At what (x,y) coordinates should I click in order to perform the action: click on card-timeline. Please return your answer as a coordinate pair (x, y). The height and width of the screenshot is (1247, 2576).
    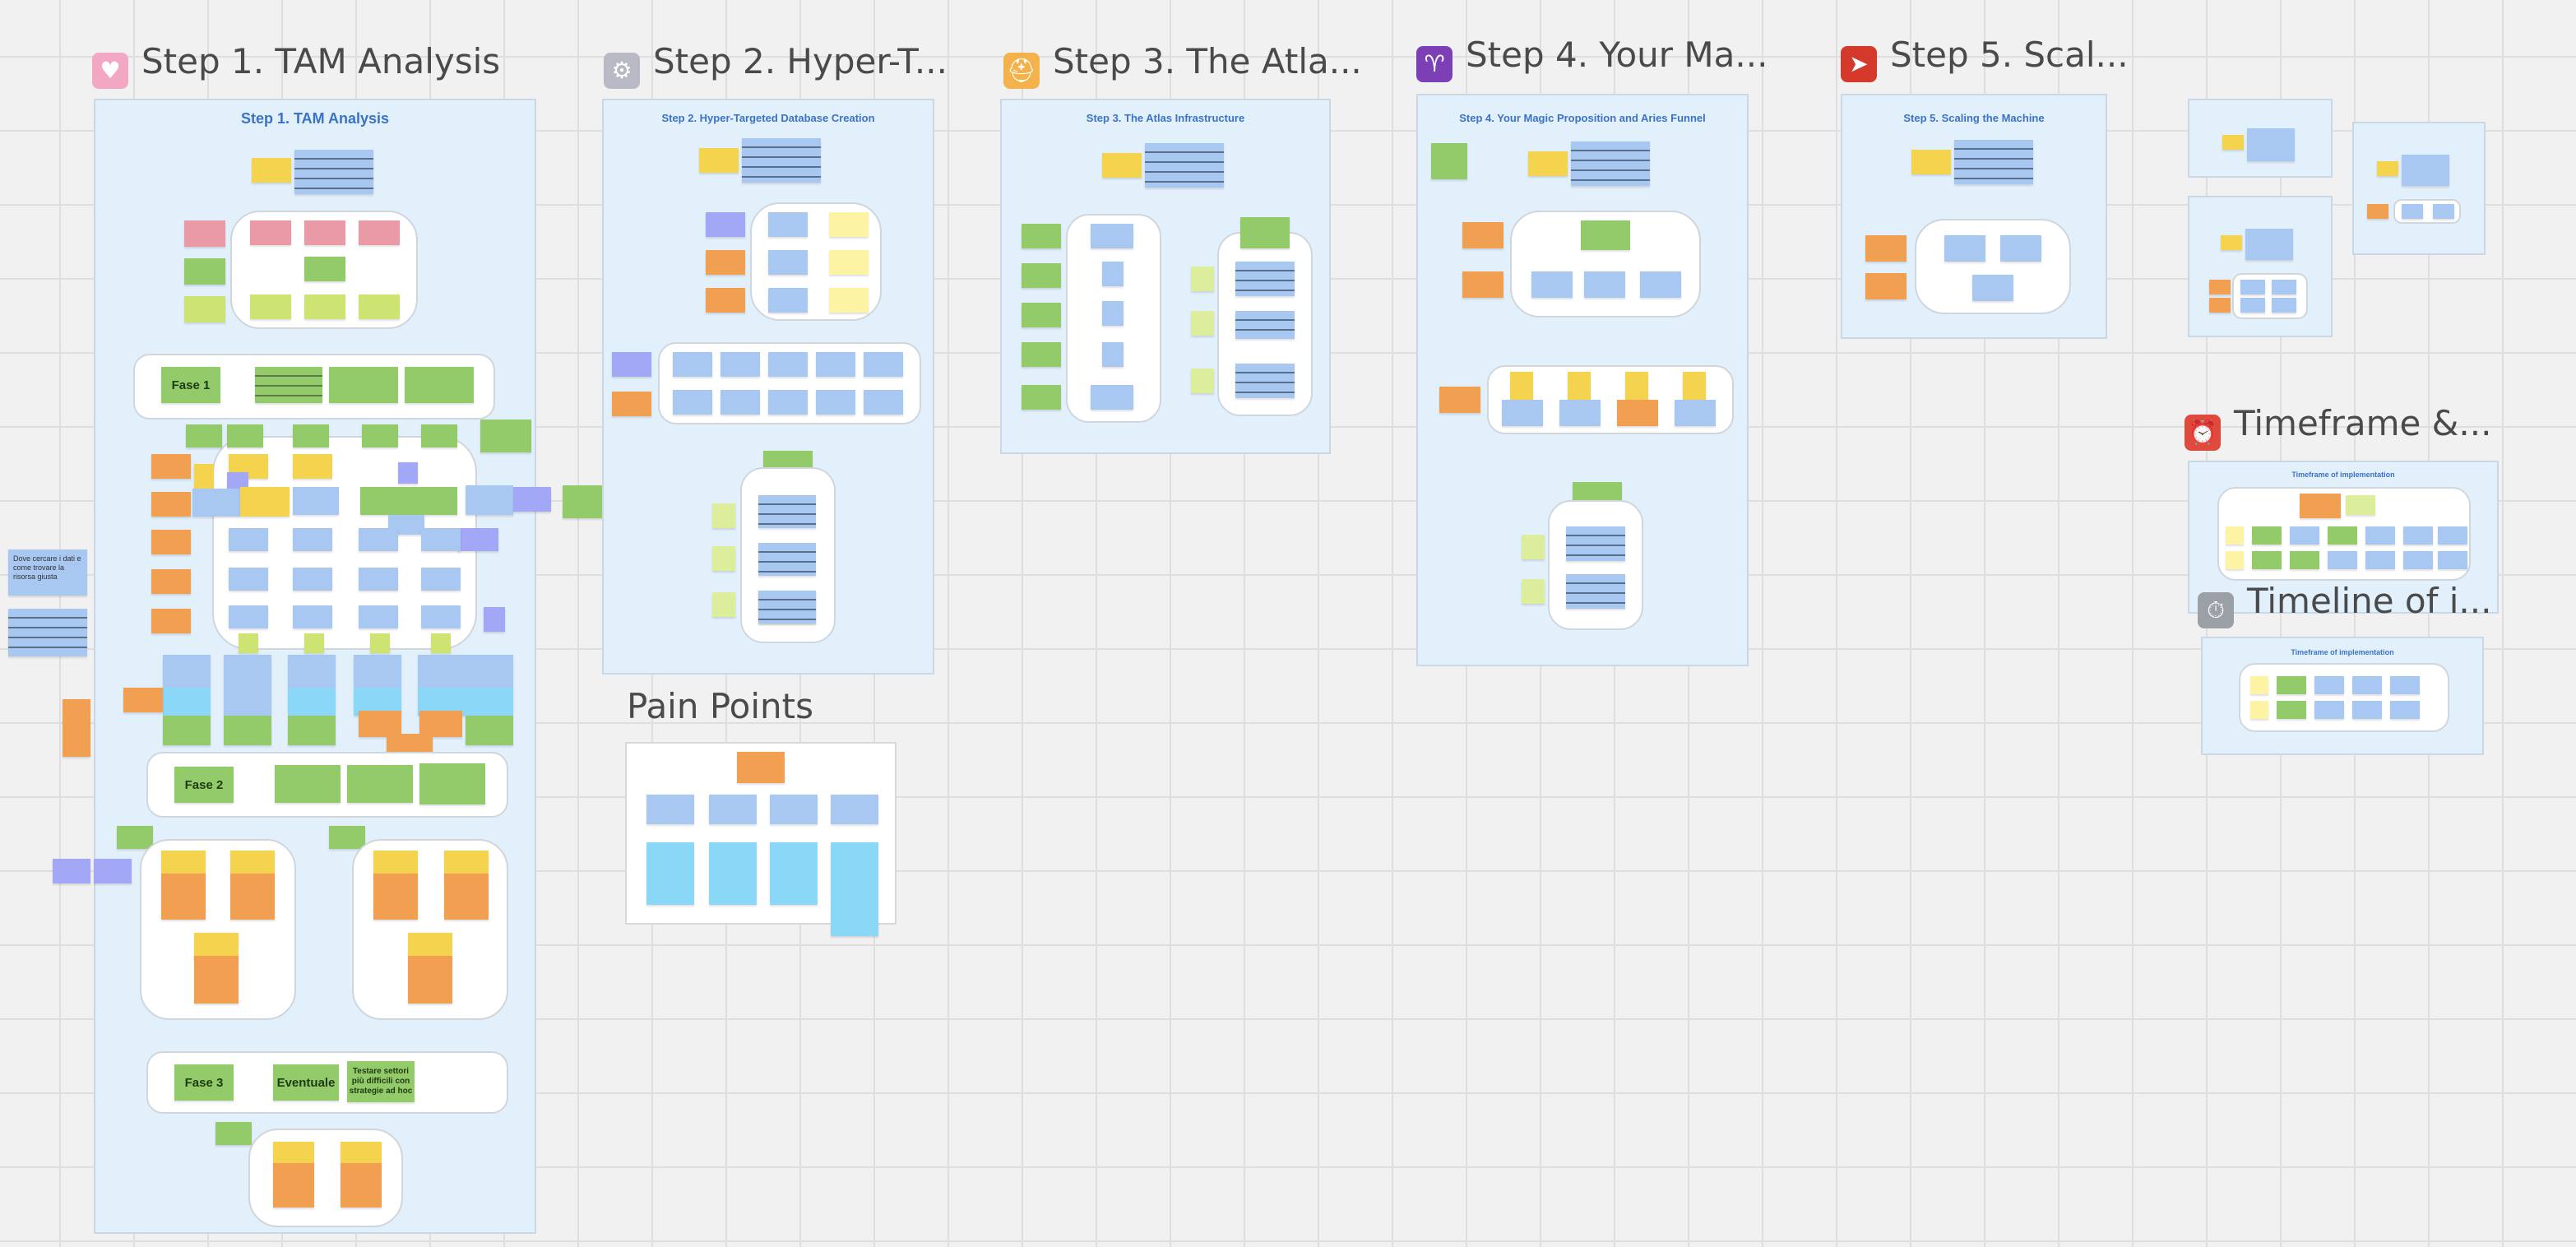
    Looking at the image, I should click on (2344, 697).